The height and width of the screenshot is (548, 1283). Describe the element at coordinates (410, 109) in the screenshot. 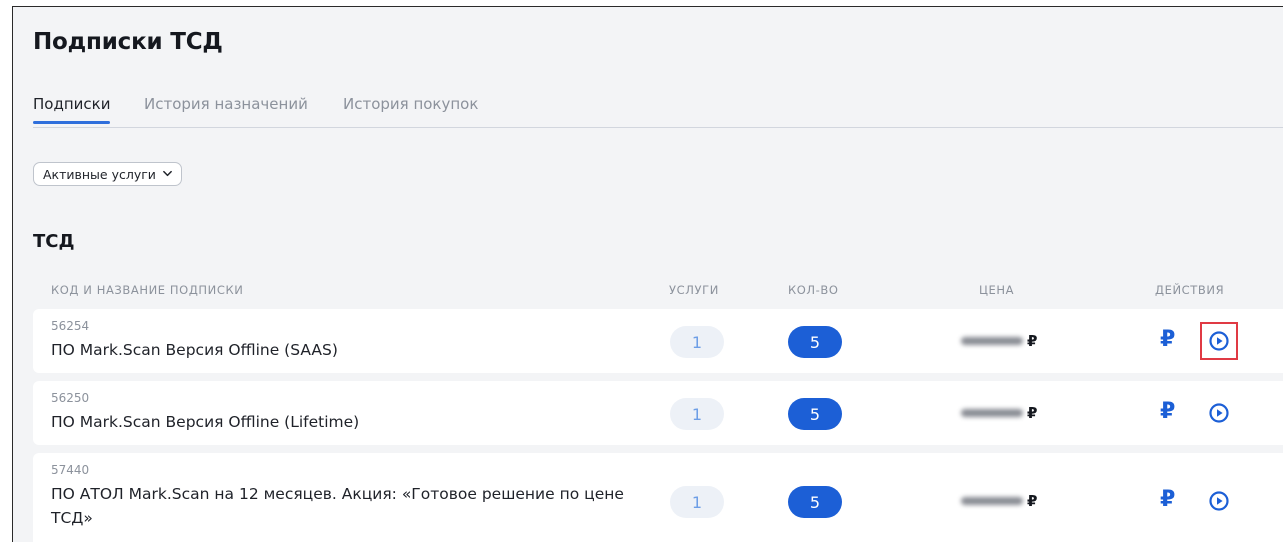

I see `tab-purchase-history: История покупок` at that location.